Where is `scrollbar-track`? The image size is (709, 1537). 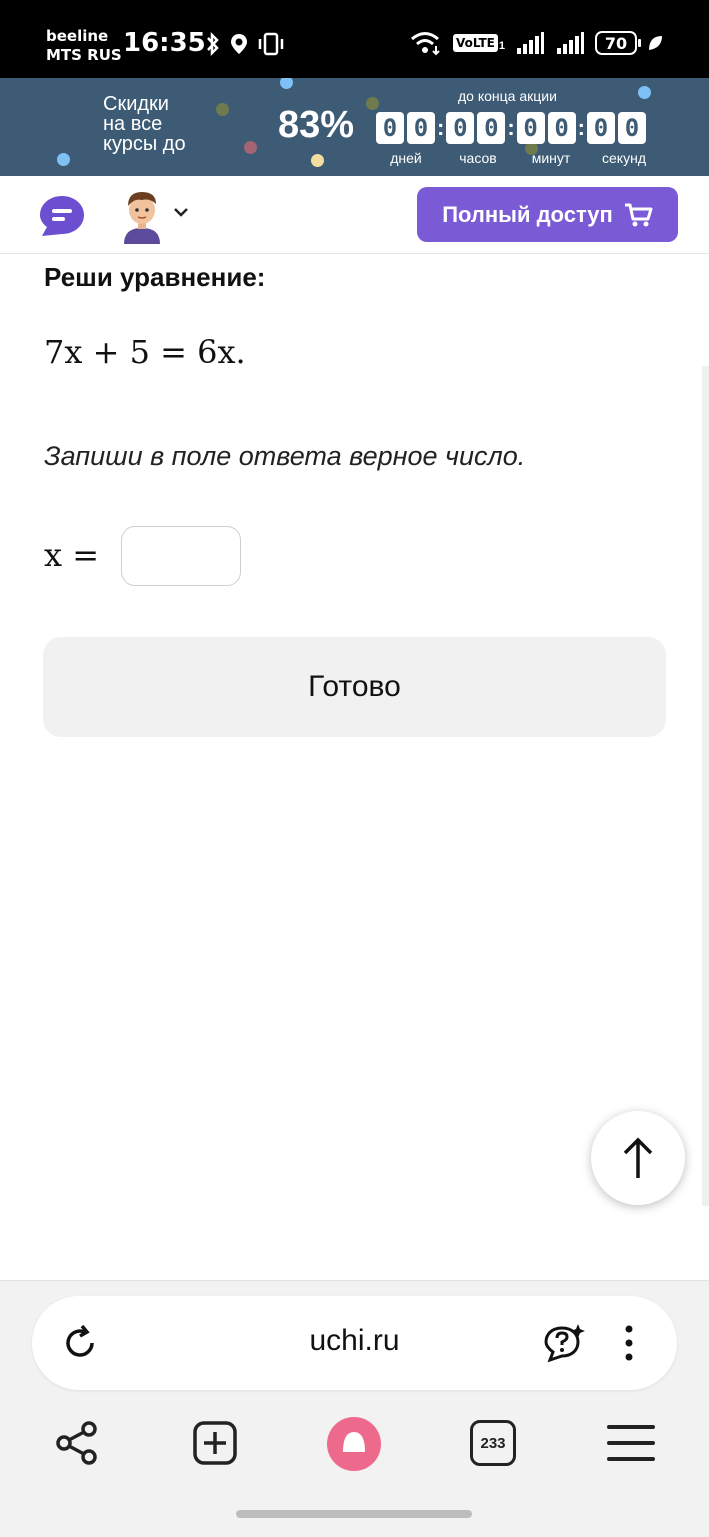 scrollbar-track is located at coordinates (705, 786).